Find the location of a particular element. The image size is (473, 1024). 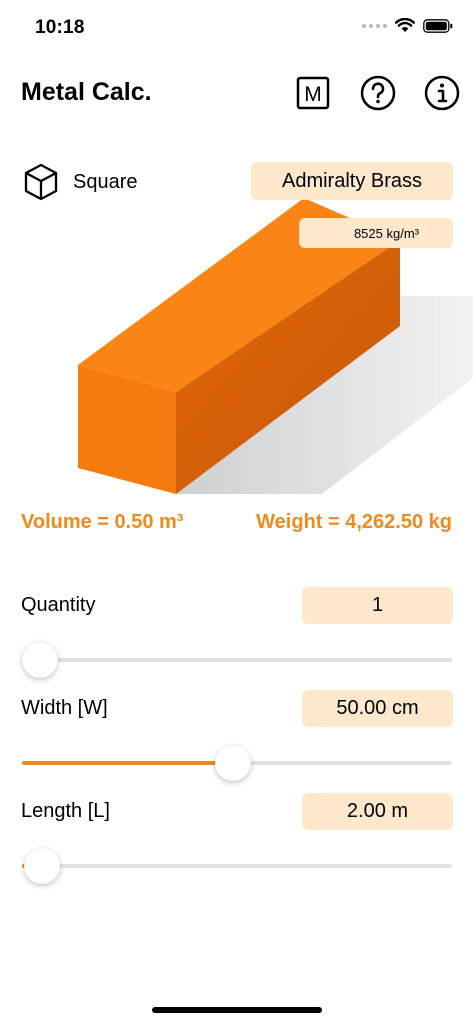

cellular-signal-icon is located at coordinates (374, 25).